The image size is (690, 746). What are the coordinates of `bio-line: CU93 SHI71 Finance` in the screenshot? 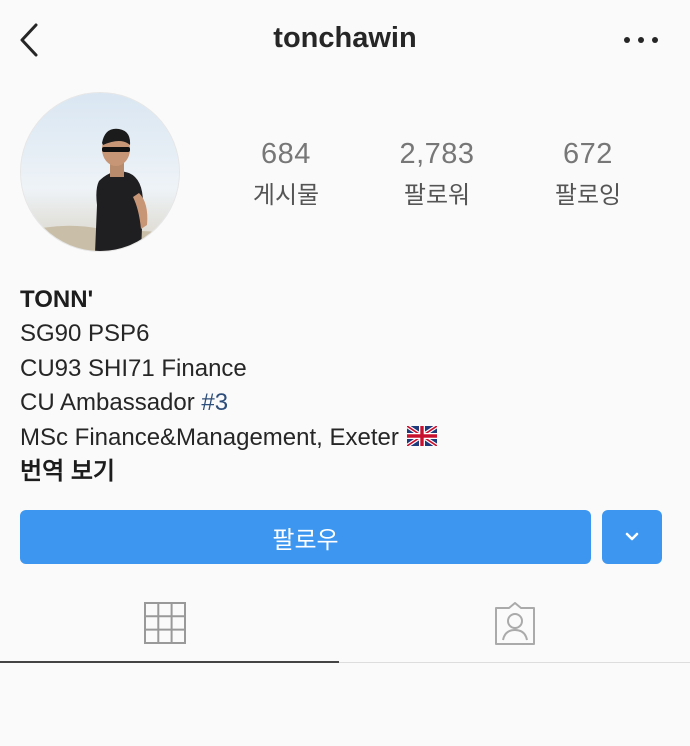 It's located at (133, 368).